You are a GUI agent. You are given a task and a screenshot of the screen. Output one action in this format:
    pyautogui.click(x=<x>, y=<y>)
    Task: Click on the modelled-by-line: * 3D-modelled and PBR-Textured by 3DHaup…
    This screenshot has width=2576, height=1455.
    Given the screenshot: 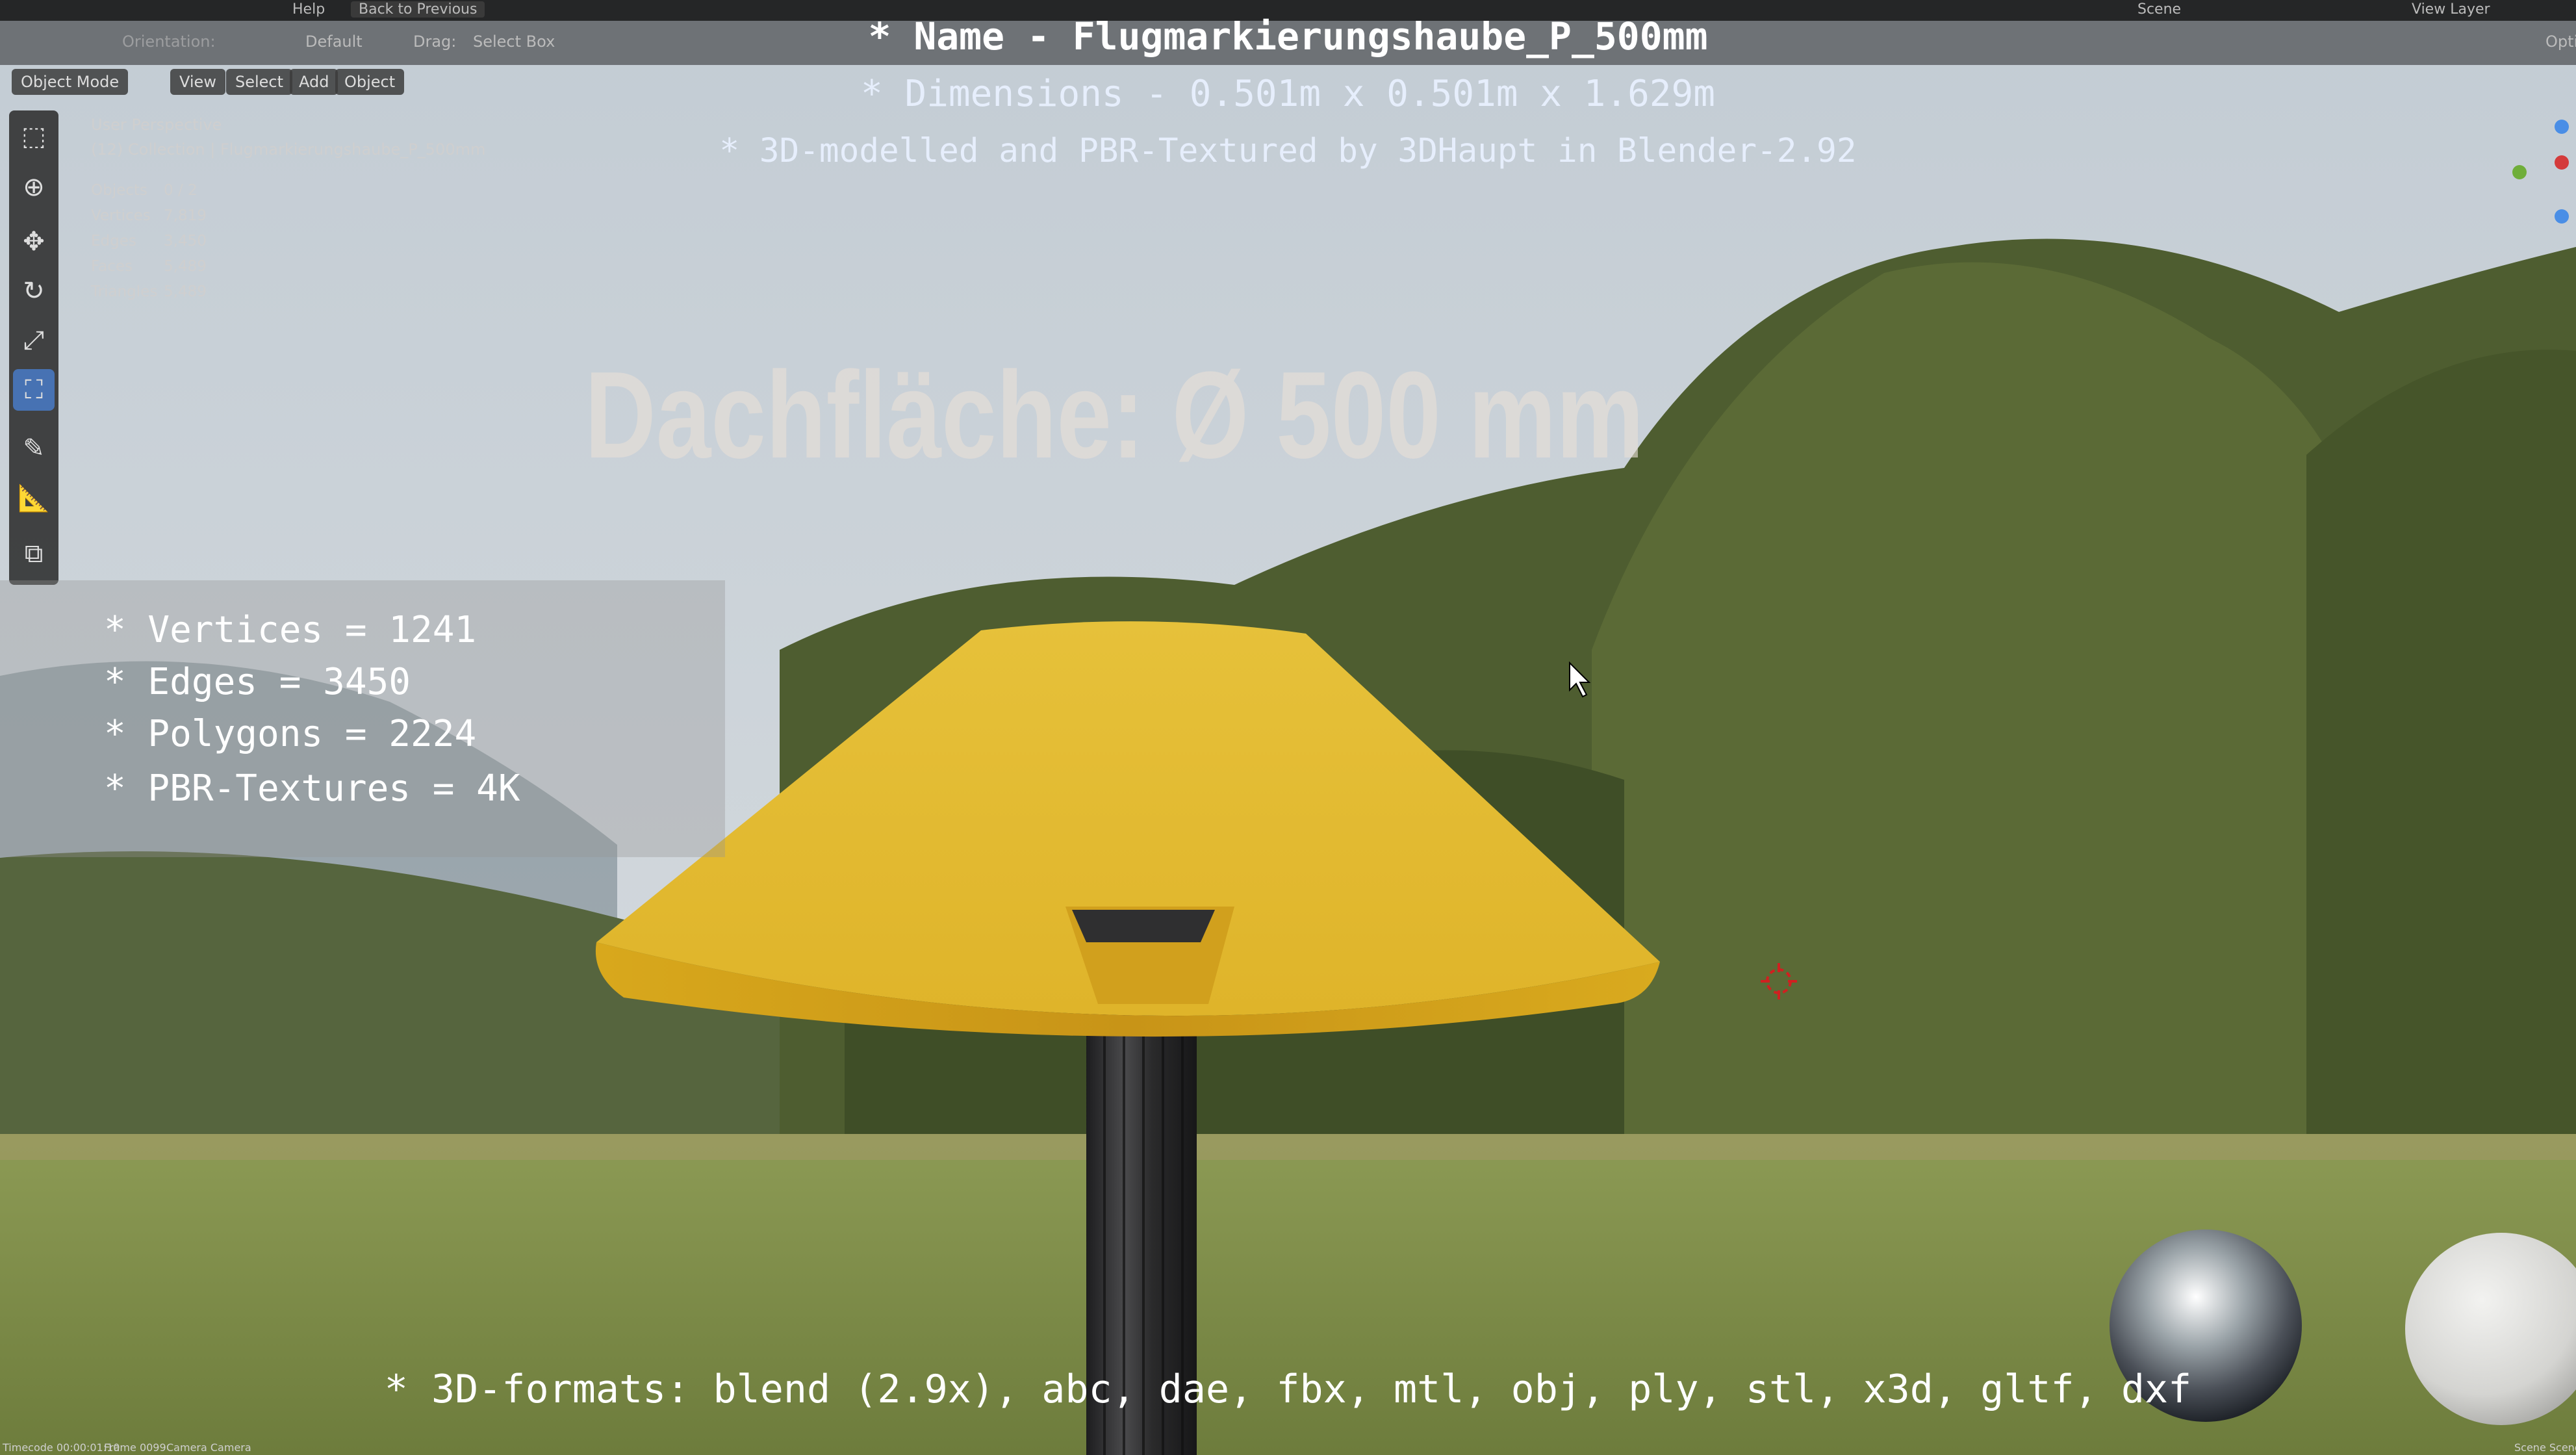 What is the action you would take?
    pyautogui.click(x=1288, y=151)
    